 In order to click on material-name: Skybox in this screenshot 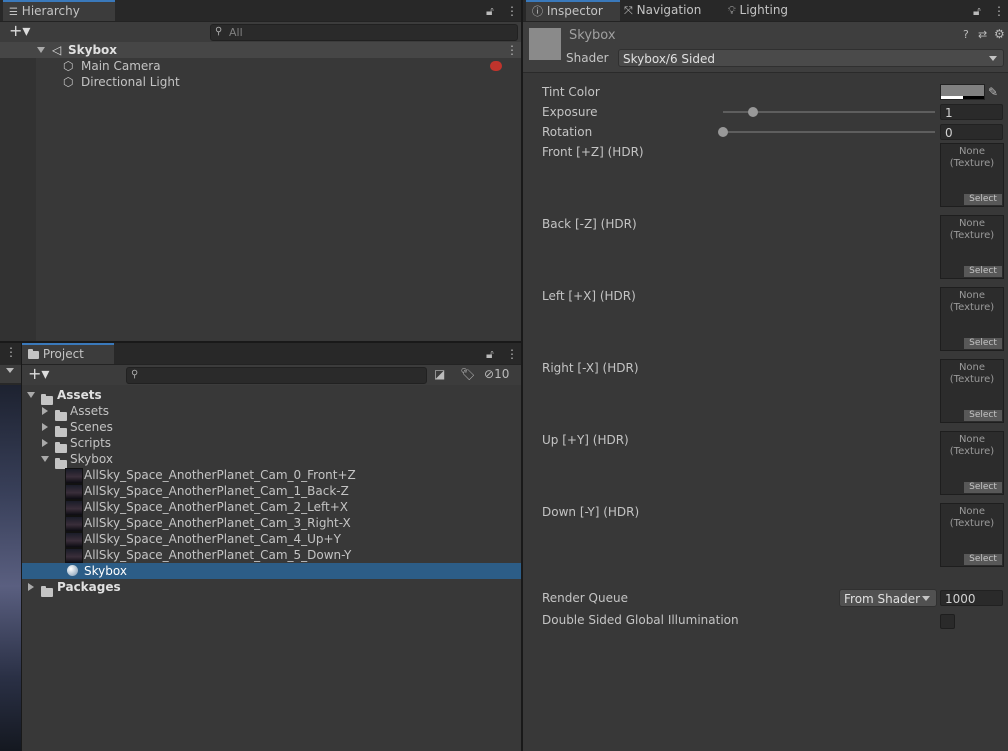, I will do `click(592, 35)`.